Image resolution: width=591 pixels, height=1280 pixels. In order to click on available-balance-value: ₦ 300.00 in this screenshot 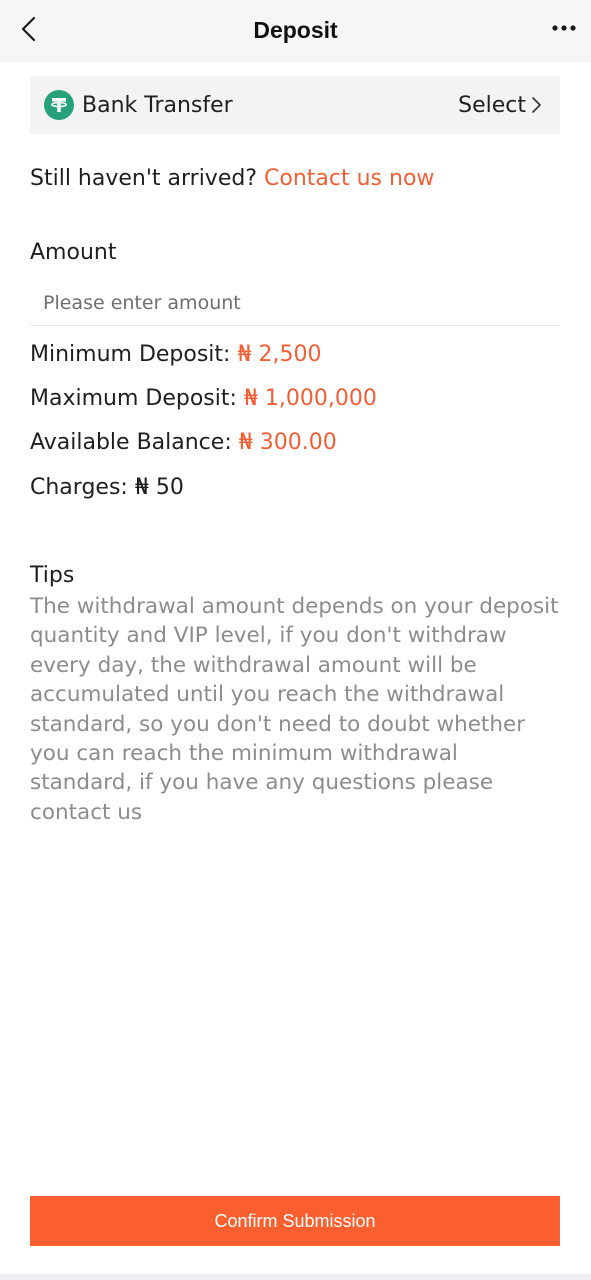, I will do `click(287, 442)`.